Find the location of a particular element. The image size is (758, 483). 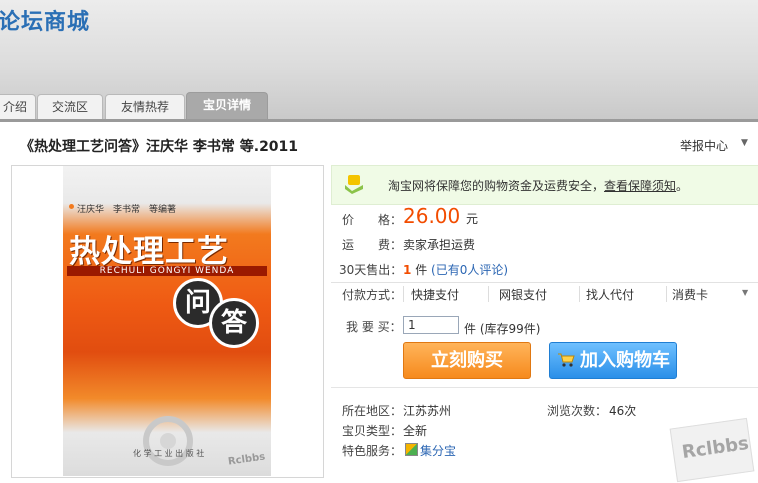

shipping-label: 运 费： is located at coordinates (372, 245).